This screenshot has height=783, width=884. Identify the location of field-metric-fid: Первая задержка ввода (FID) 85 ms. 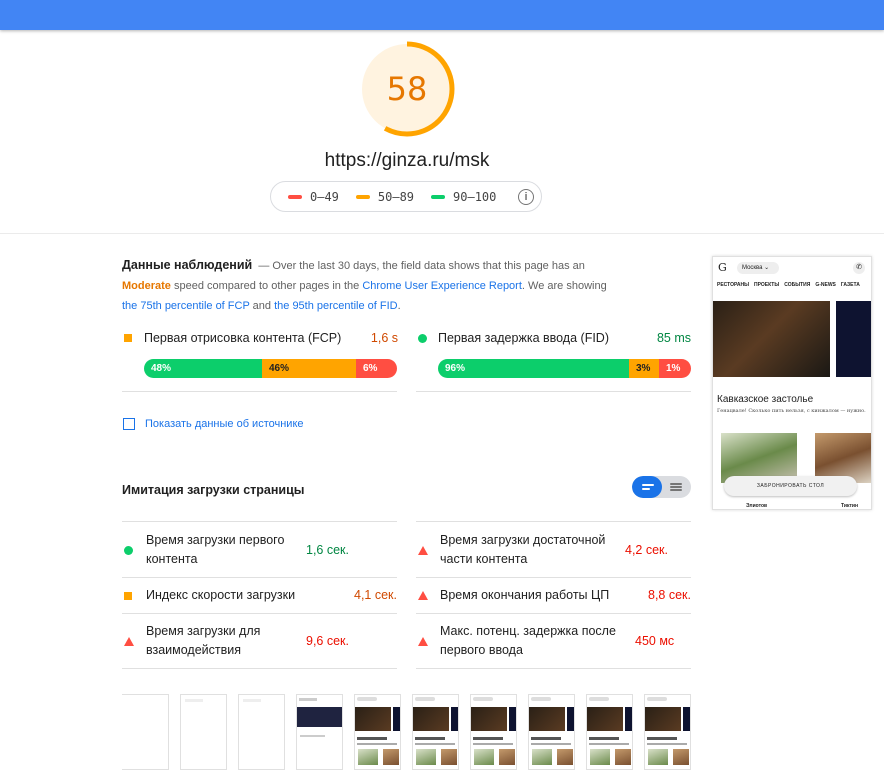
(554, 338).